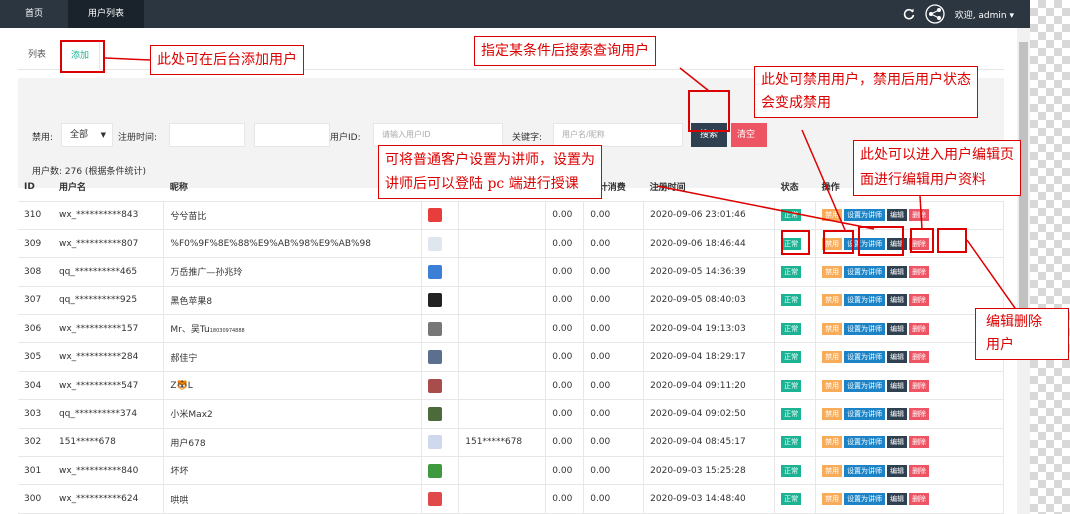 The height and width of the screenshot is (514, 1070). What do you see at coordinates (106, 14) in the screenshot?
I see `nav-user-list: 用户列表` at bounding box center [106, 14].